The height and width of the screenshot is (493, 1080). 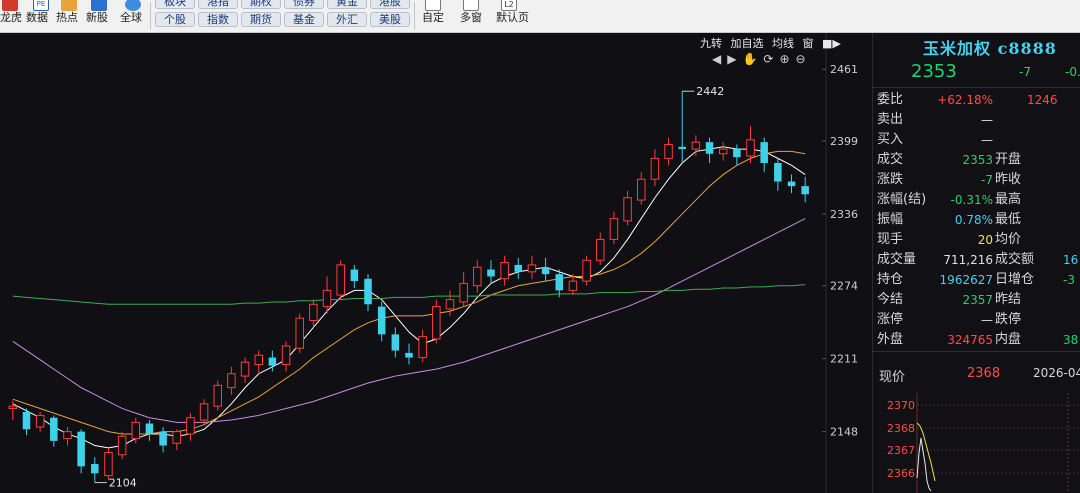 What do you see at coordinates (978, 200) in the screenshot?
I see `quote-row: 涨幅(结) -0.31% 最高` at bounding box center [978, 200].